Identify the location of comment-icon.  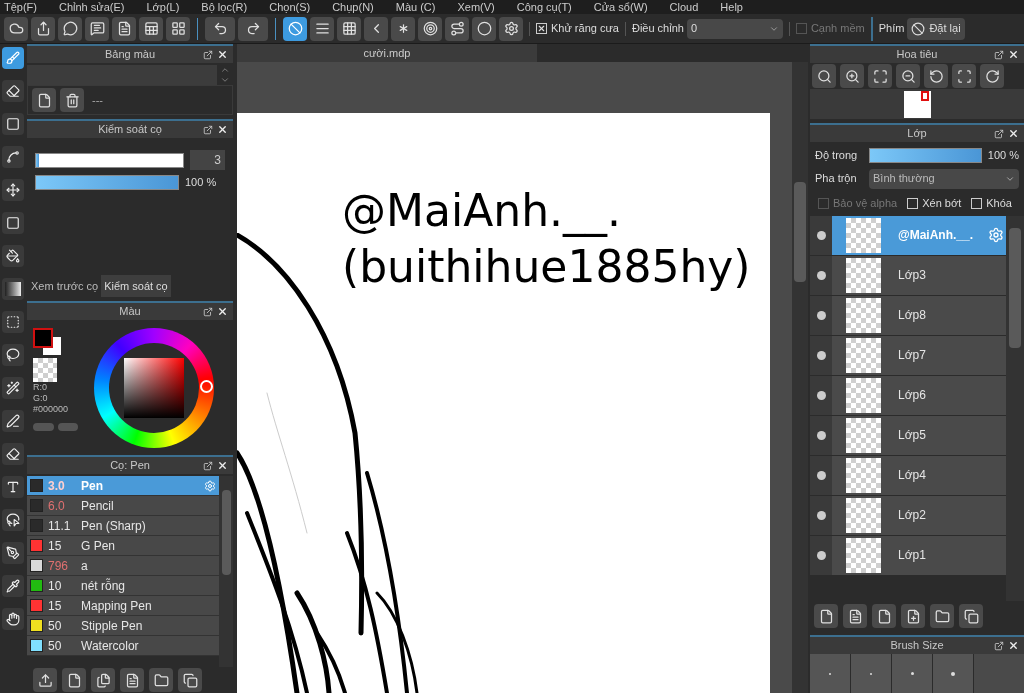
(97, 28).